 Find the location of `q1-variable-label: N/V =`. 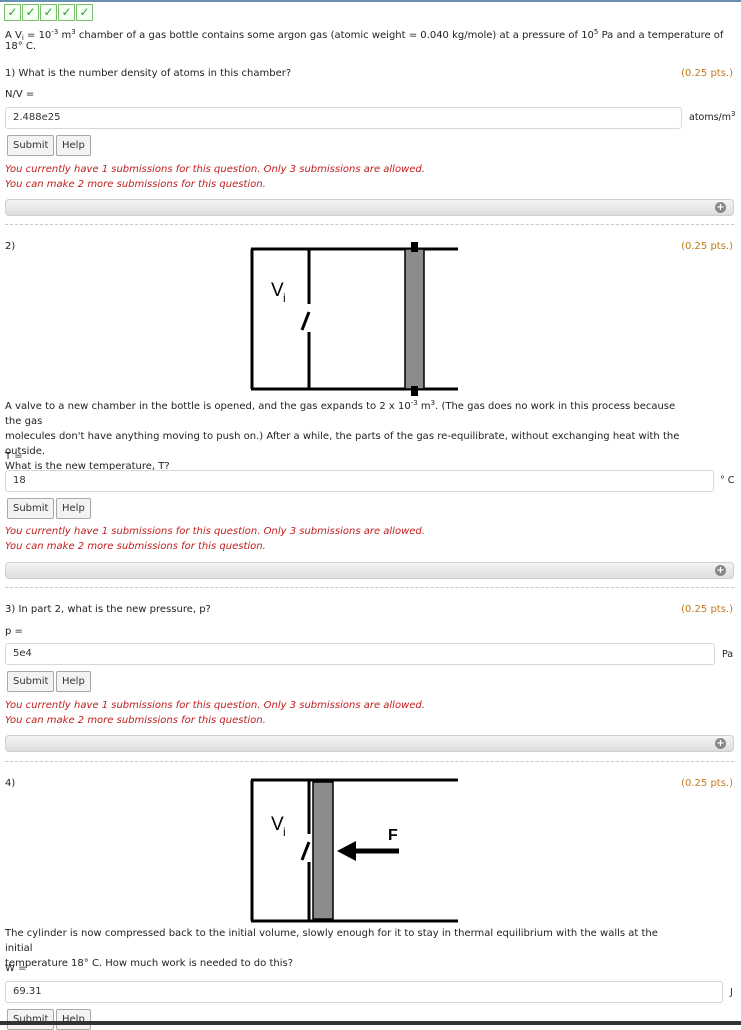

q1-variable-label: N/V = is located at coordinates (20, 94).